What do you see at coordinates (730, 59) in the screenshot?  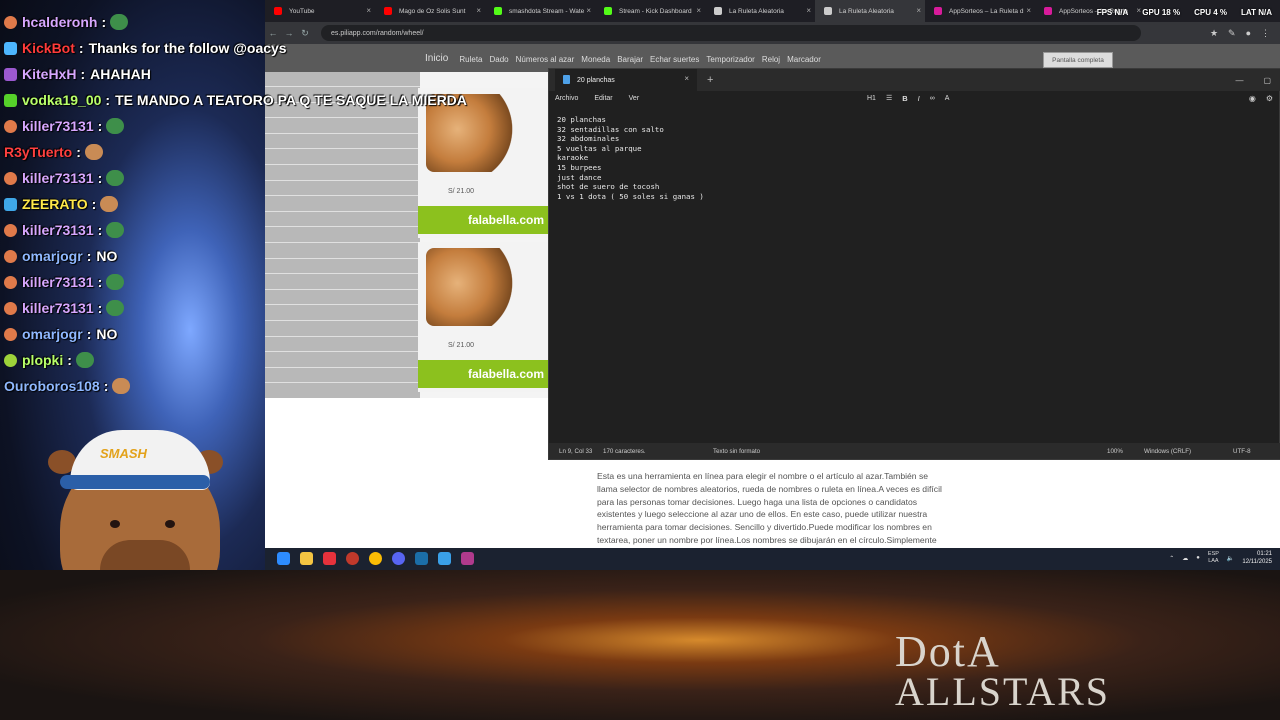 I see `nav-item: Temporizador` at bounding box center [730, 59].